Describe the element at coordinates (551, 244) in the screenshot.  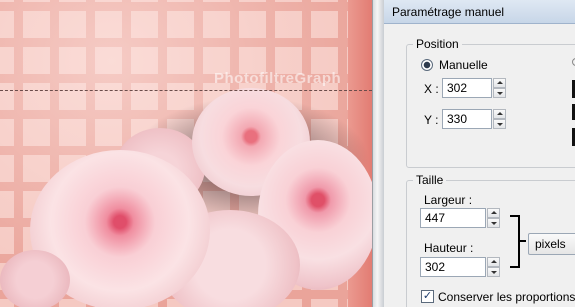
I see `unit-select: pixels` at that location.